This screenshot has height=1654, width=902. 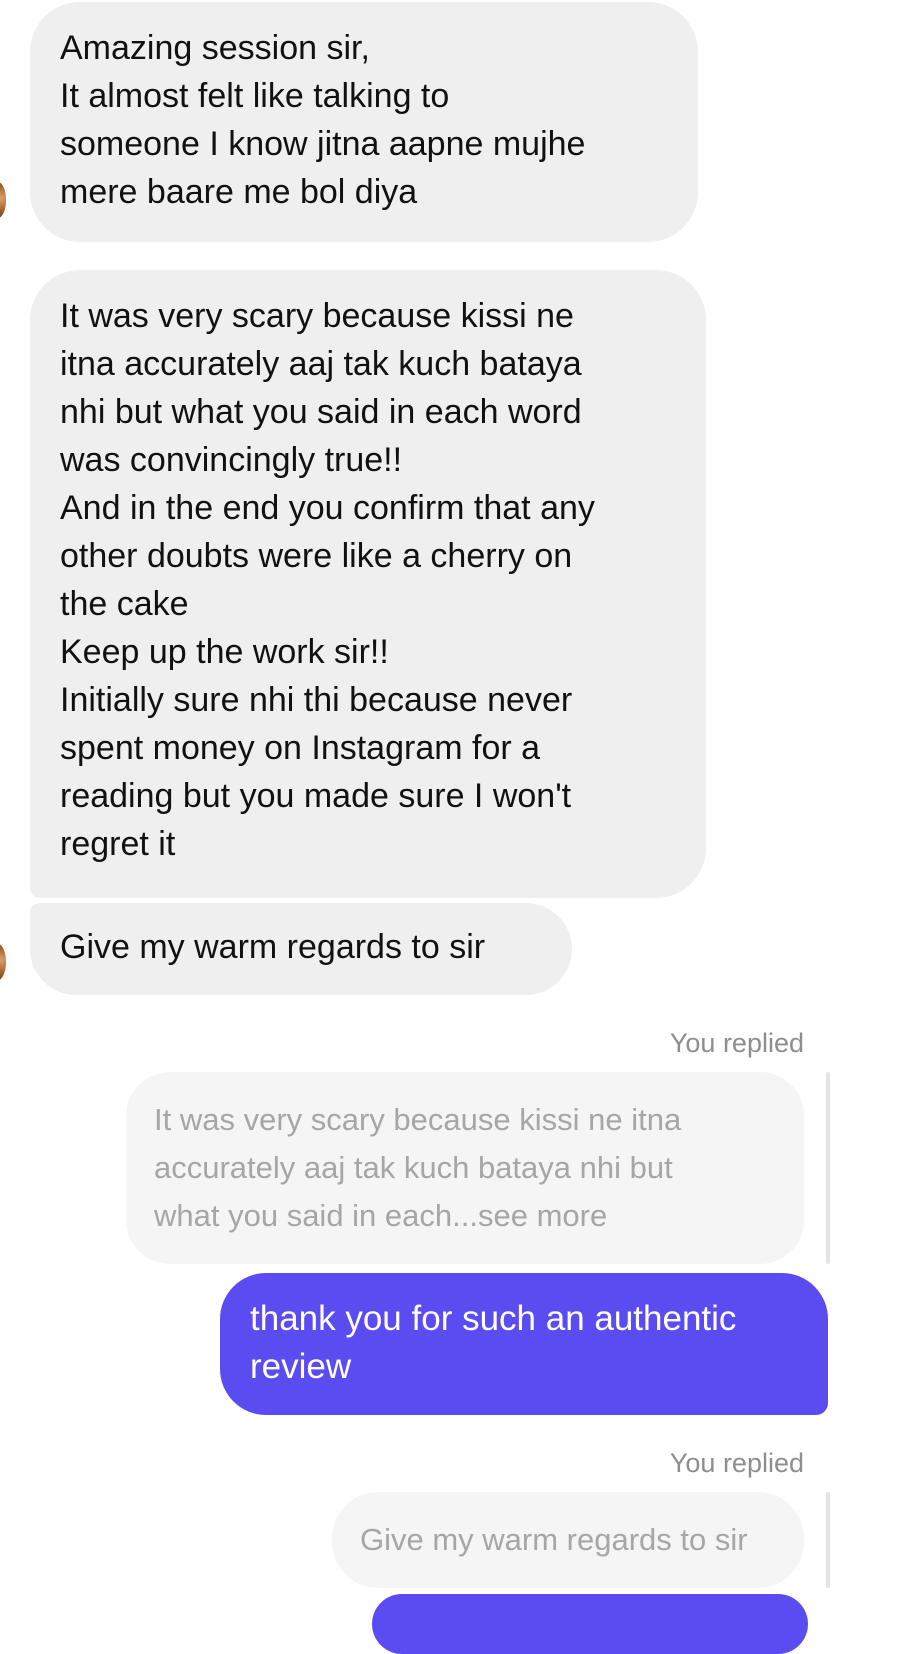 I want to click on quoted-message: Give my warm regards to sir, so click(x=568, y=1540).